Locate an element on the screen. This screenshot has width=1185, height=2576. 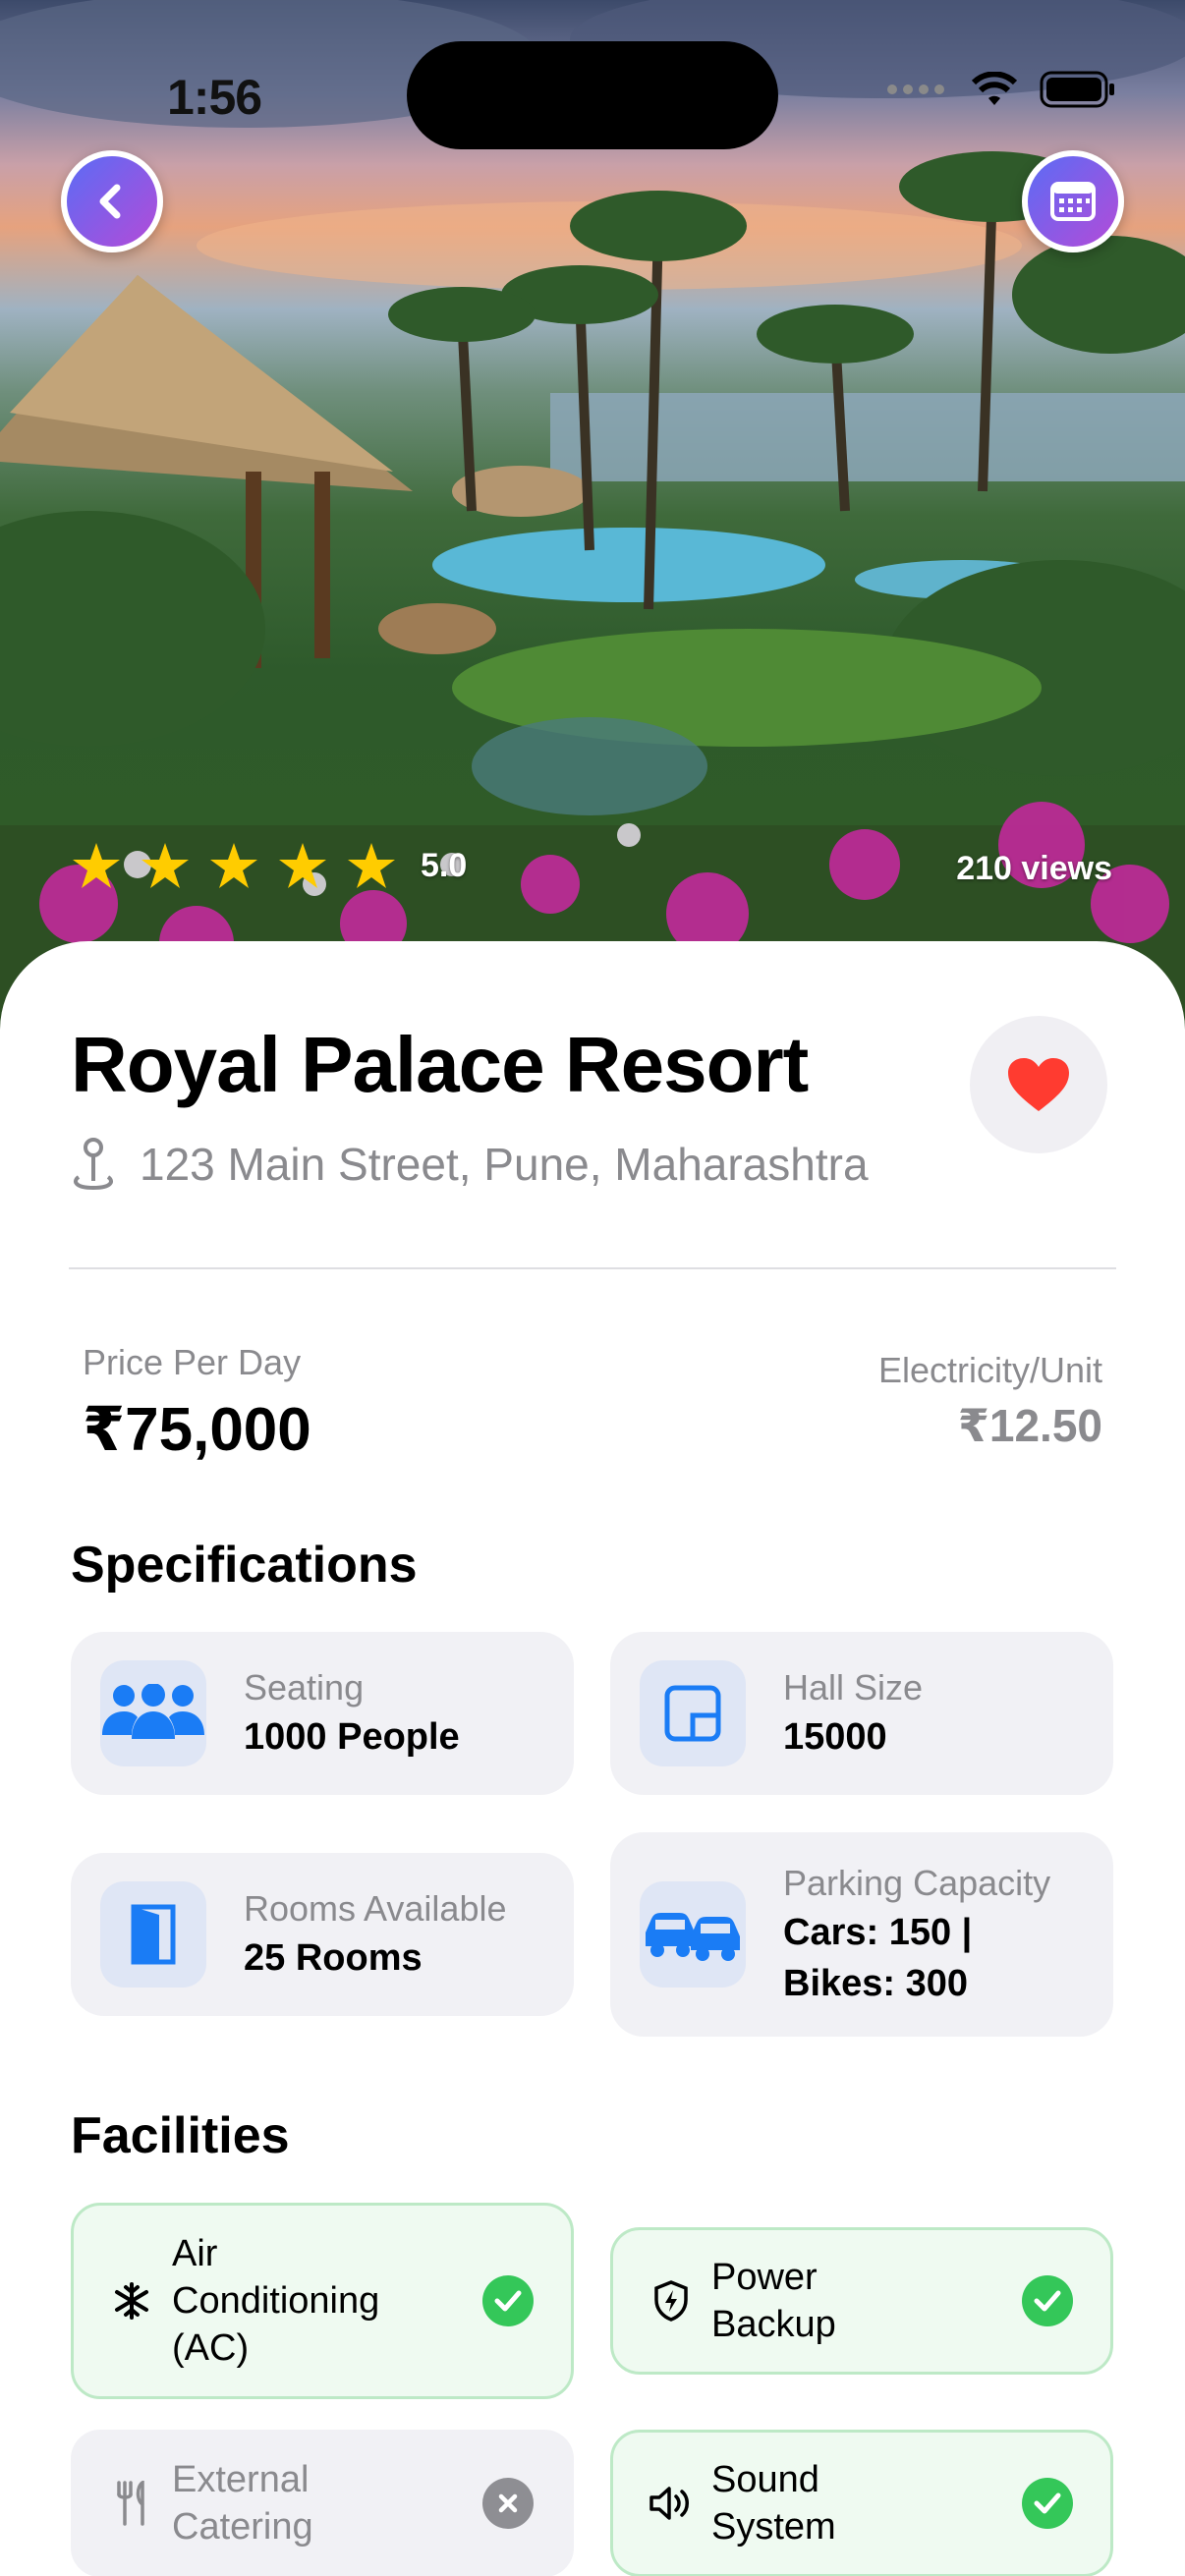
facility-air-conditioning: Air Conditioning (AC) is located at coordinates (322, 2301).